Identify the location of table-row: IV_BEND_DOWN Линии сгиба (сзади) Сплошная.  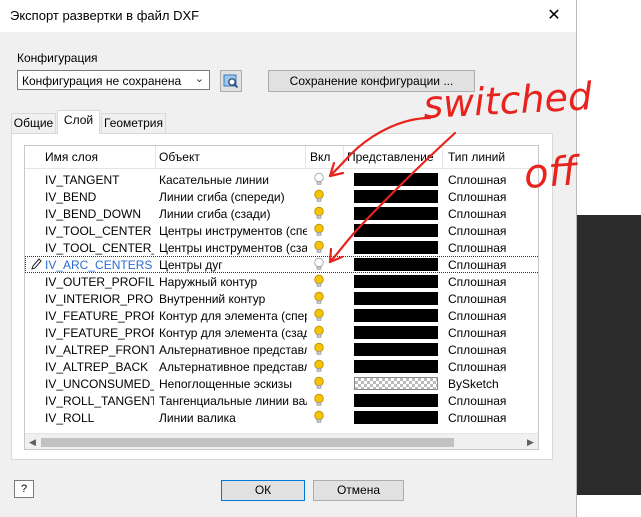
(281, 213).